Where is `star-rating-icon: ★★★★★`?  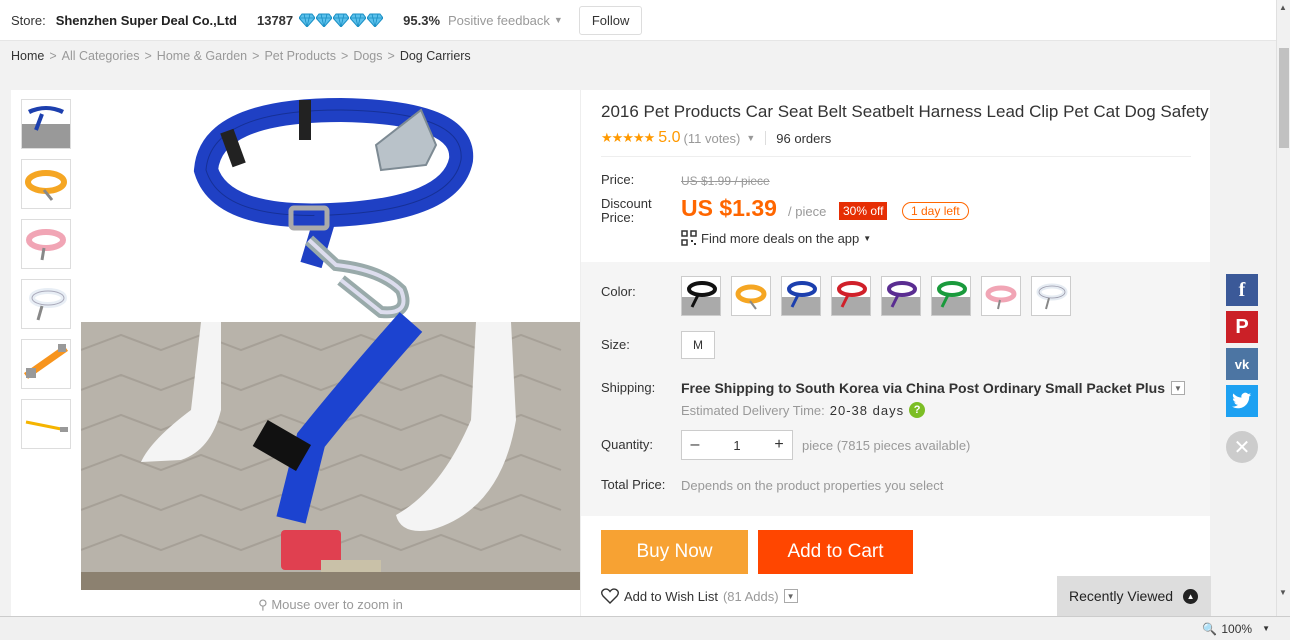 star-rating-icon: ★★★★★ is located at coordinates (628, 137).